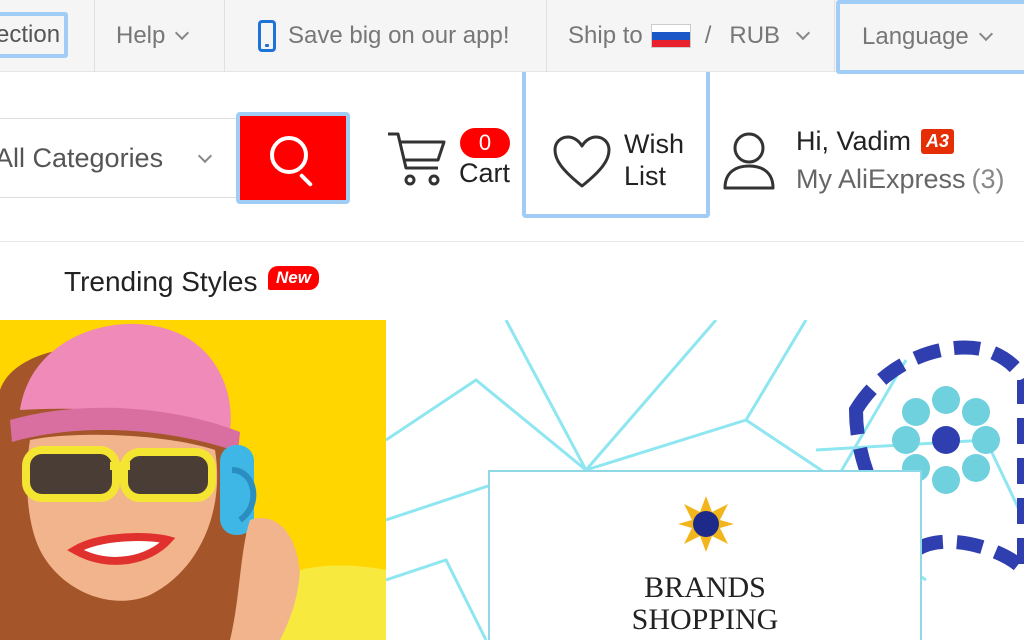 Image resolution: width=1024 pixels, height=640 pixels. What do you see at coordinates (854, 141) in the screenshot?
I see `greeting-text: Hi, Vadim` at bounding box center [854, 141].